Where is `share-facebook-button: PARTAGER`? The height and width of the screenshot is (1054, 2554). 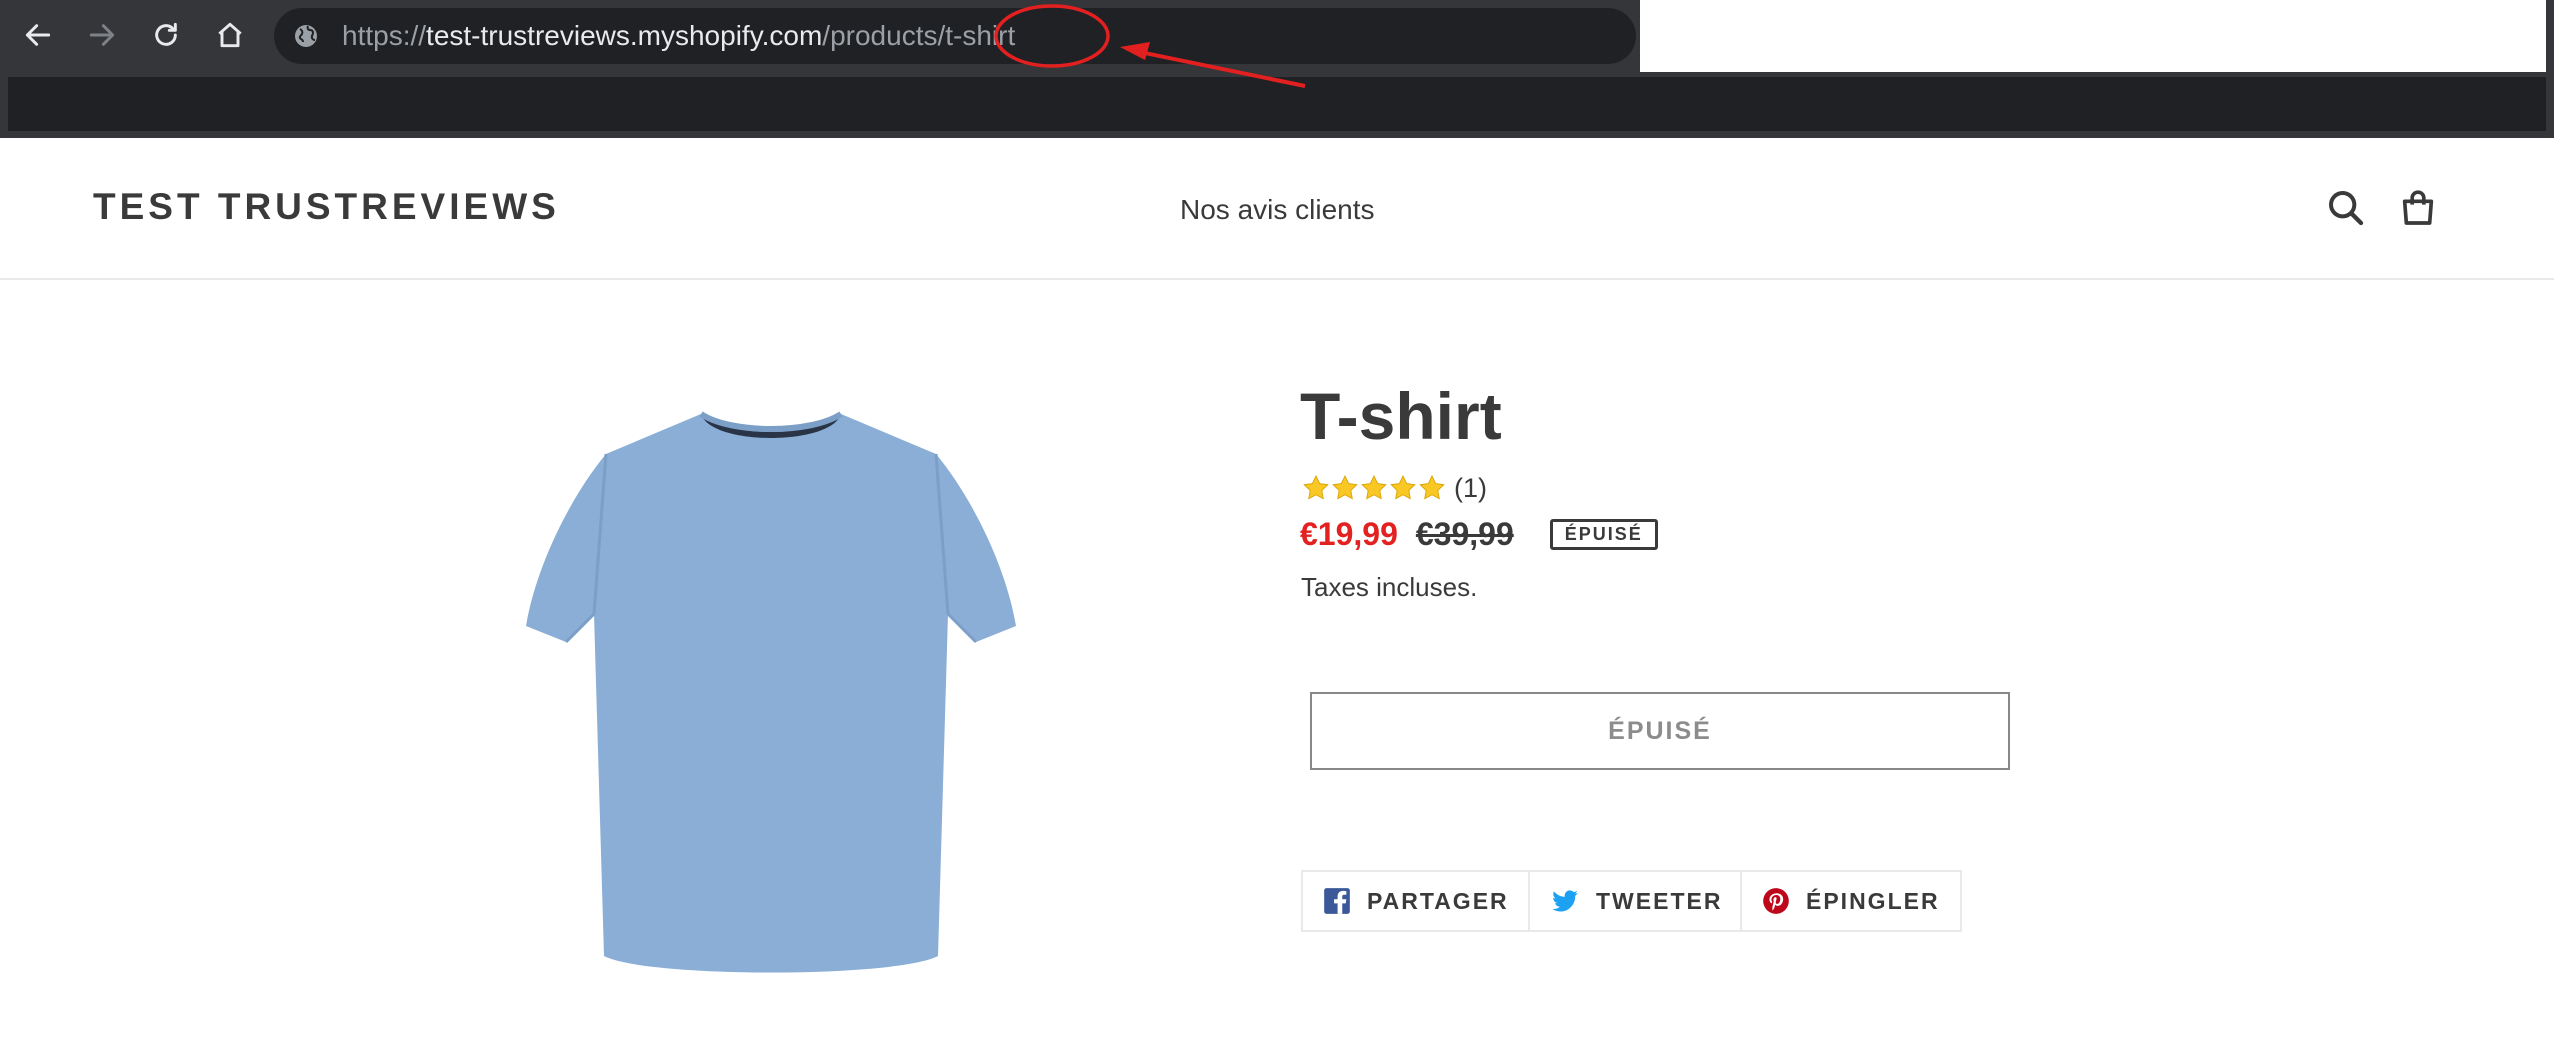 share-facebook-button: PARTAGER is located at coordinates (1416, 901).